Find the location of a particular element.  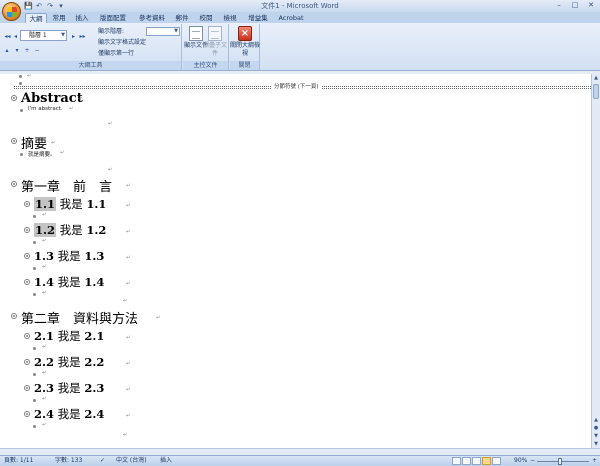

select-browse-object-icon: ● is located at coordinates (596, 428).